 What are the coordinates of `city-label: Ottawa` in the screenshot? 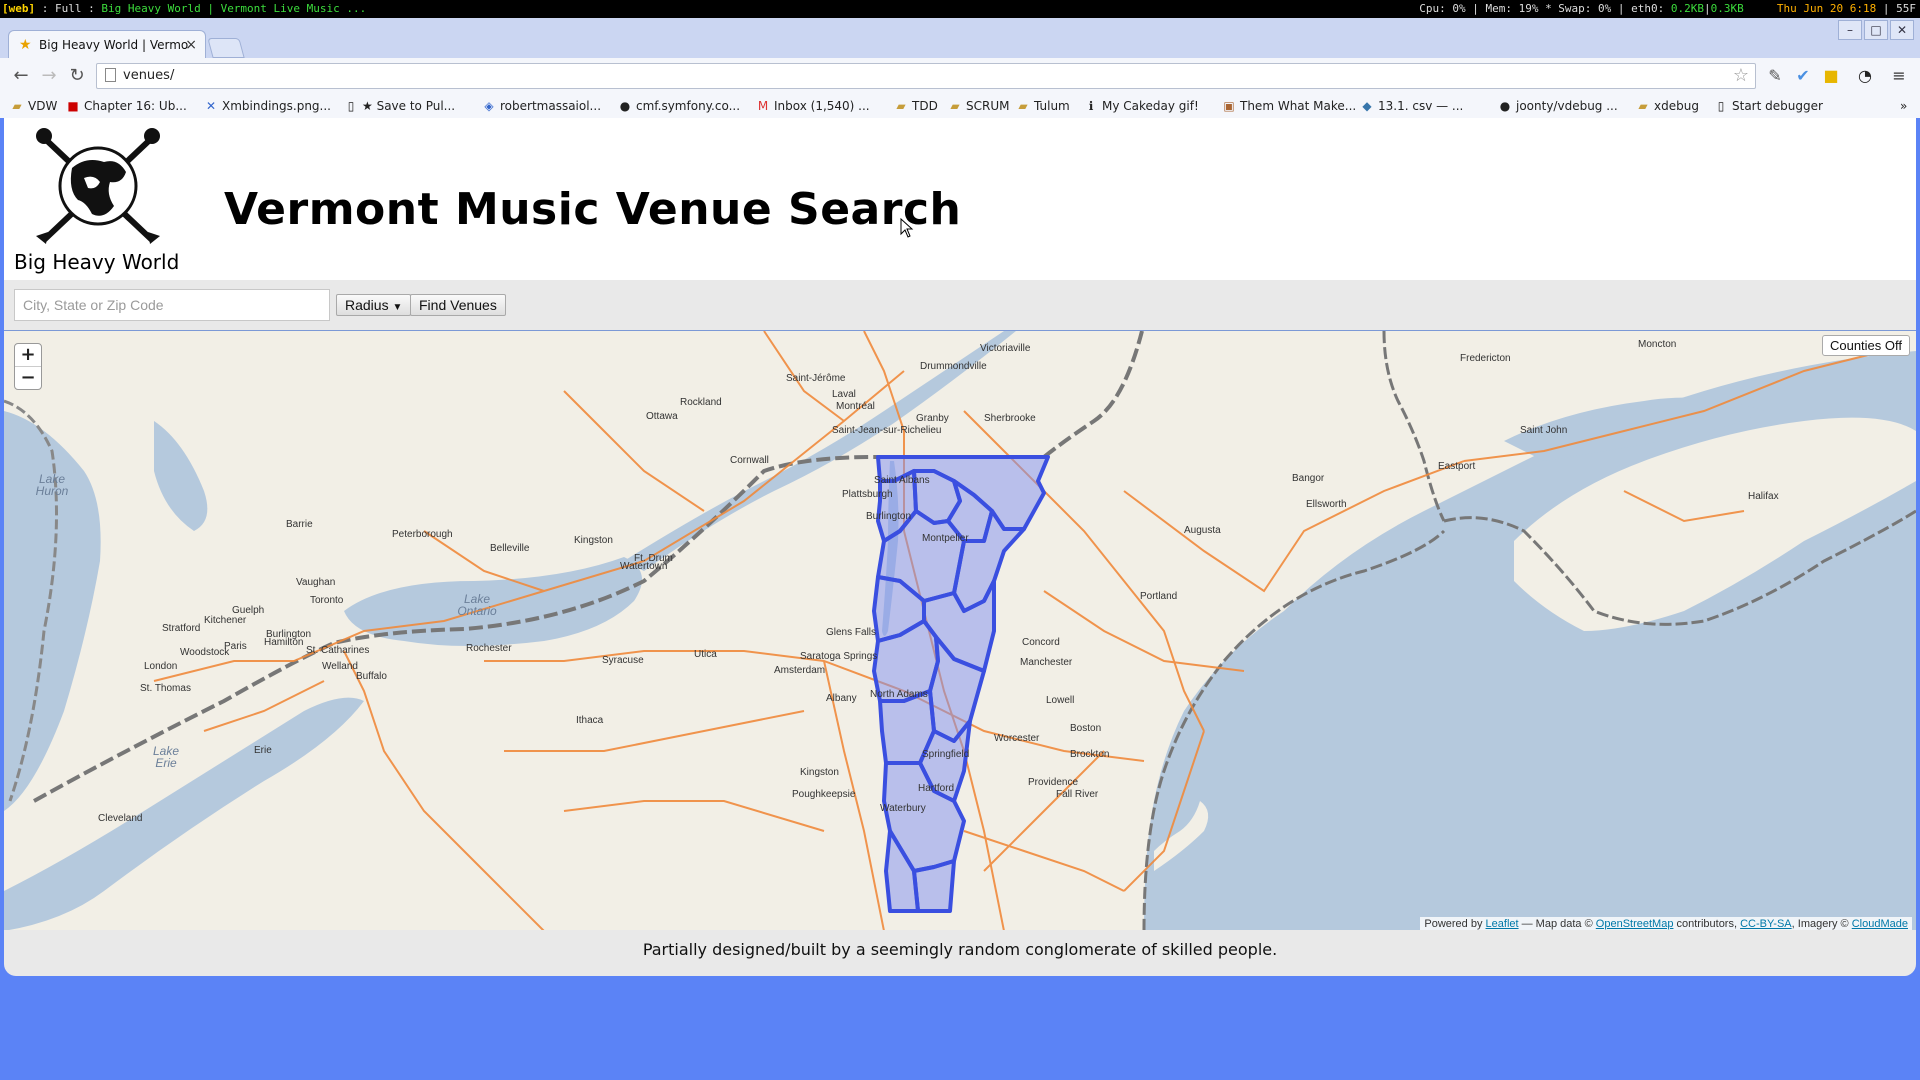 It's located at (662, 416).